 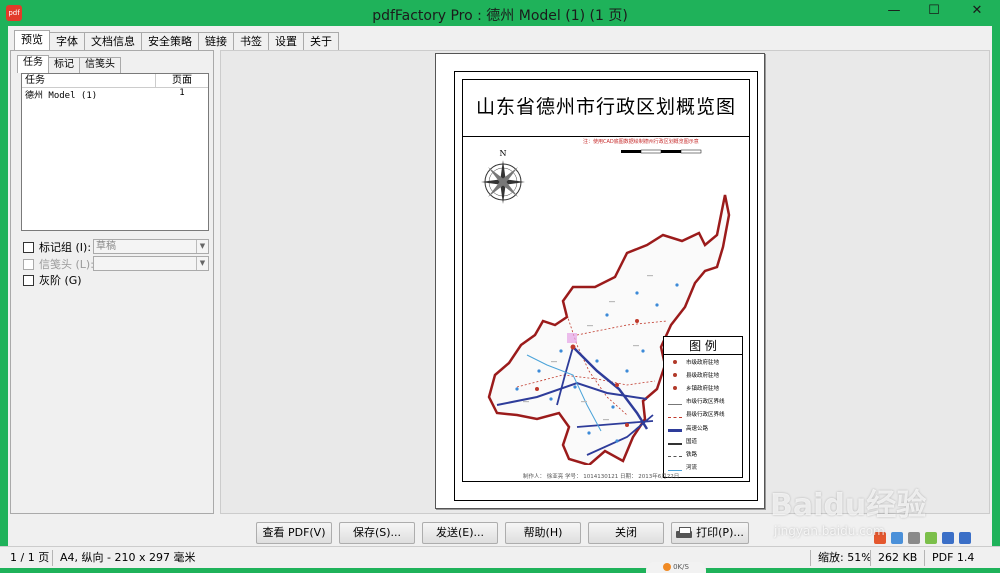 What do you see at coordinates (667, 567) in the screenshot?
I see `speed-icon` at bounding box center [667, 567].